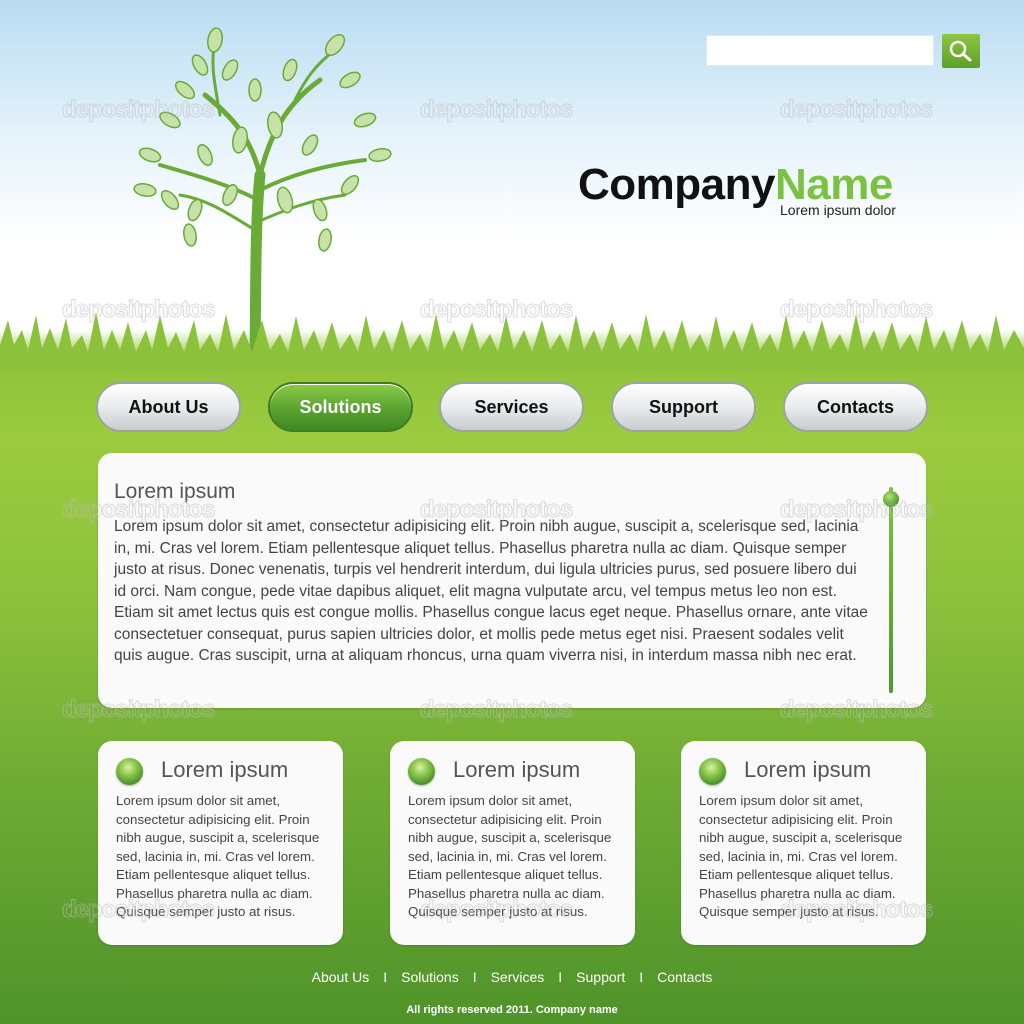 The width and height of the screenshot is (1024, 1024). Describe the element at coordinates (683, 407) in the screenshot. I see `nav-support-button: Support` at that location.